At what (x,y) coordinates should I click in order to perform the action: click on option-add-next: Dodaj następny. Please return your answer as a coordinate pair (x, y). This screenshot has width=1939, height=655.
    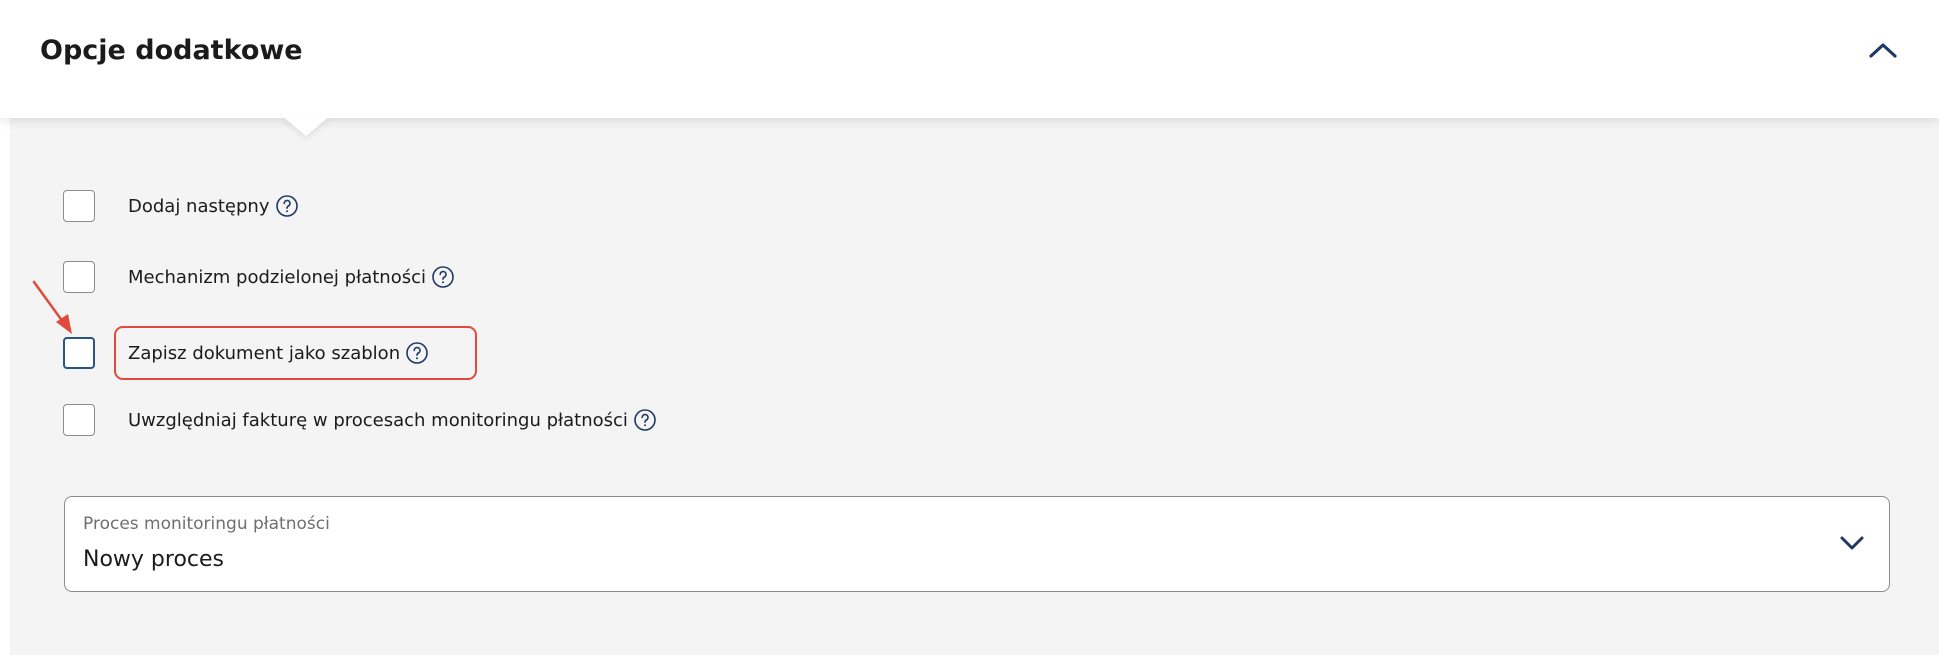
    Looking at the image, I should click on (181, 206).